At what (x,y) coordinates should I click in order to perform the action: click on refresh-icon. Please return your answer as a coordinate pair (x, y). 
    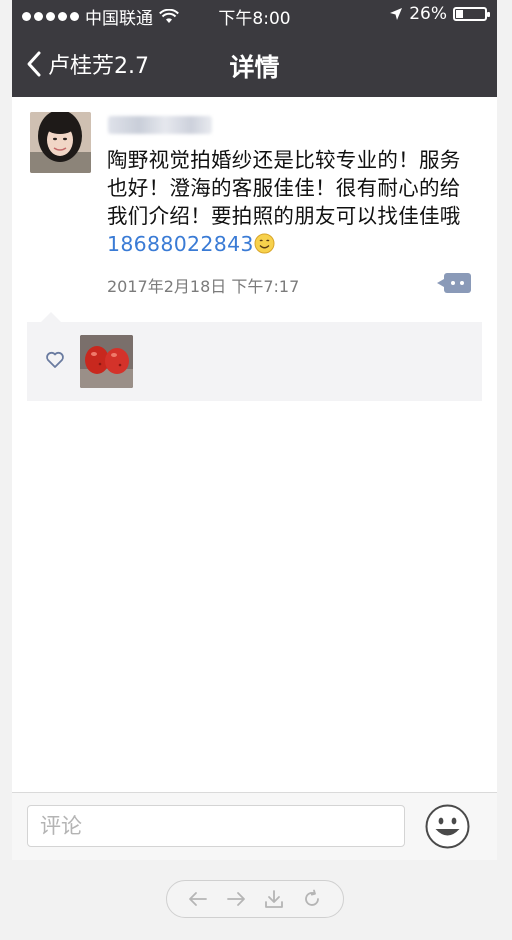
    Looking at the image, I should click on (312, 899).